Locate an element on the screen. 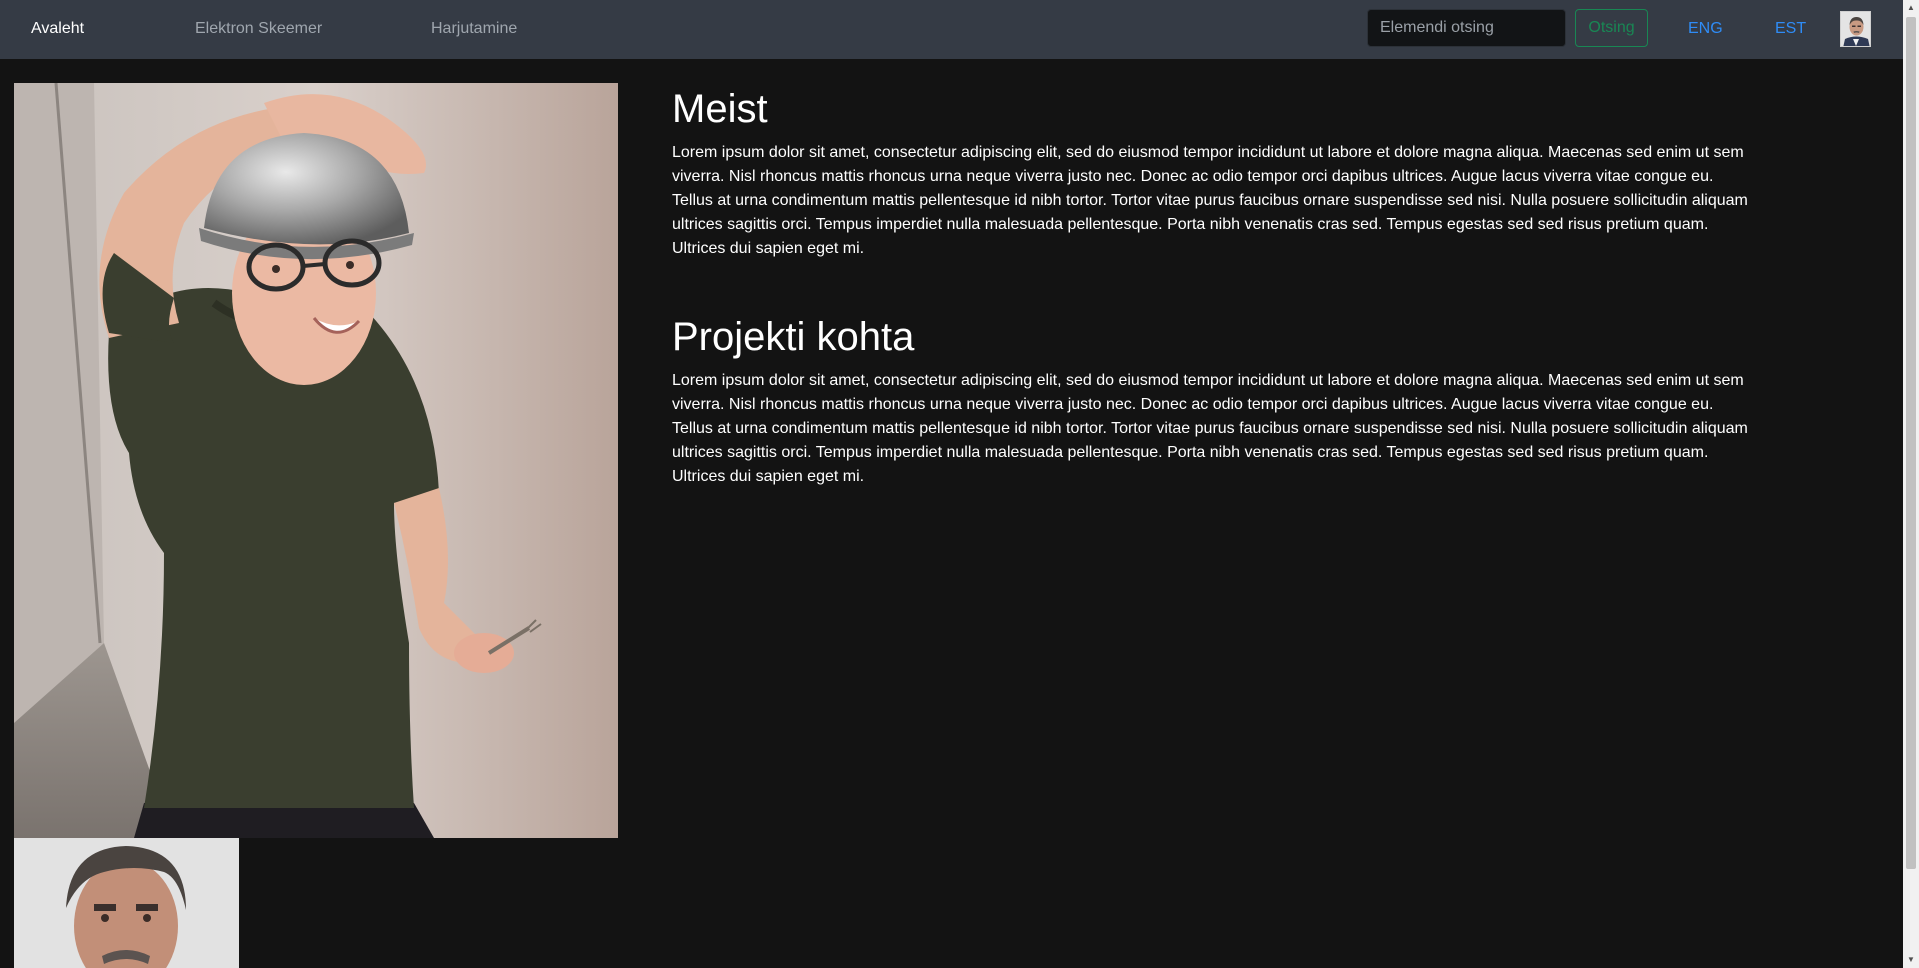 The width and height of the screenshot is (1919, 968). page-scrollbar: ▲ ▼ is located at coordinates (1911, 484).